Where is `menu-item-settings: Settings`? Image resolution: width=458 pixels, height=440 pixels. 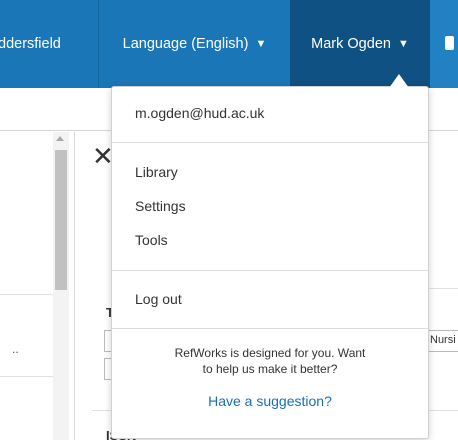 menu-item-settings: Settings is located at coordinates (160, 206).